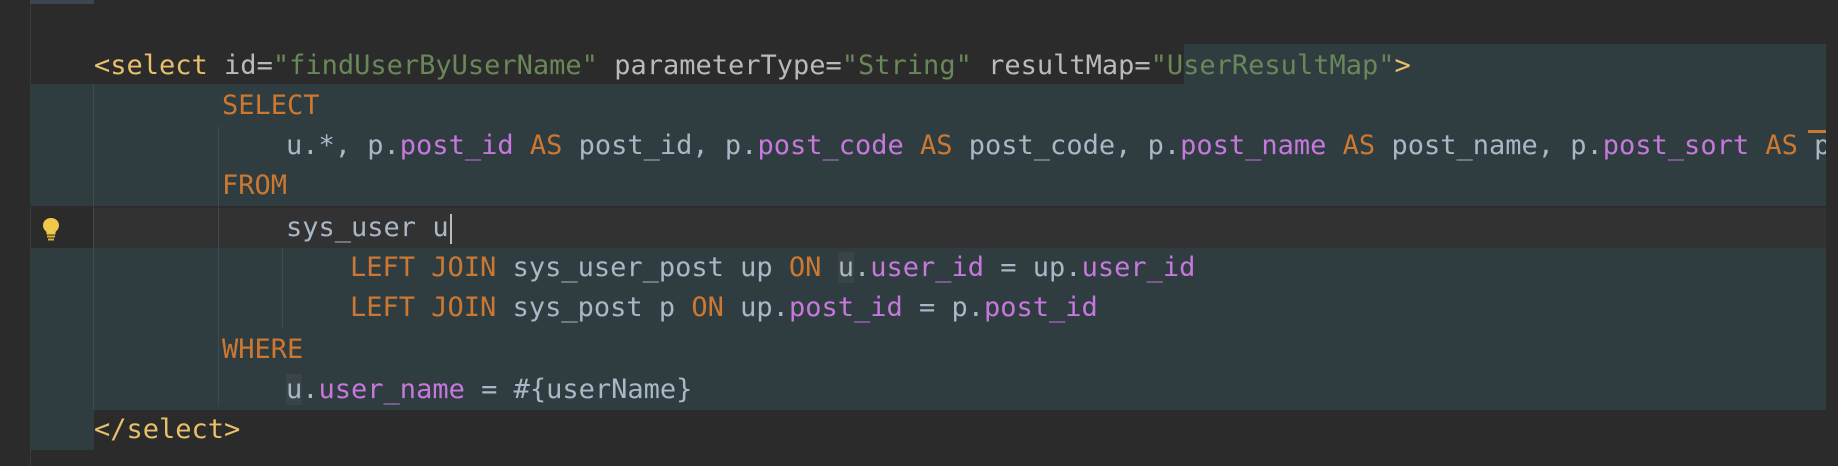 The image size is (1838, 466). Describe the element at coordinates (359, 227) in the screenshot. I see `sql-text: sys_user` at that location.